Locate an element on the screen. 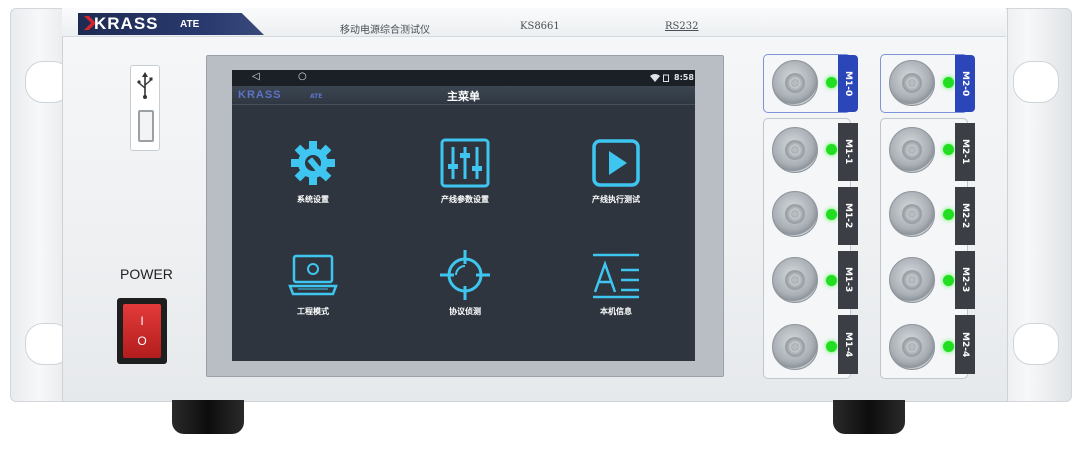  menu-item-engineering-mode: 工程模式 is located at coordinates (313, 294).